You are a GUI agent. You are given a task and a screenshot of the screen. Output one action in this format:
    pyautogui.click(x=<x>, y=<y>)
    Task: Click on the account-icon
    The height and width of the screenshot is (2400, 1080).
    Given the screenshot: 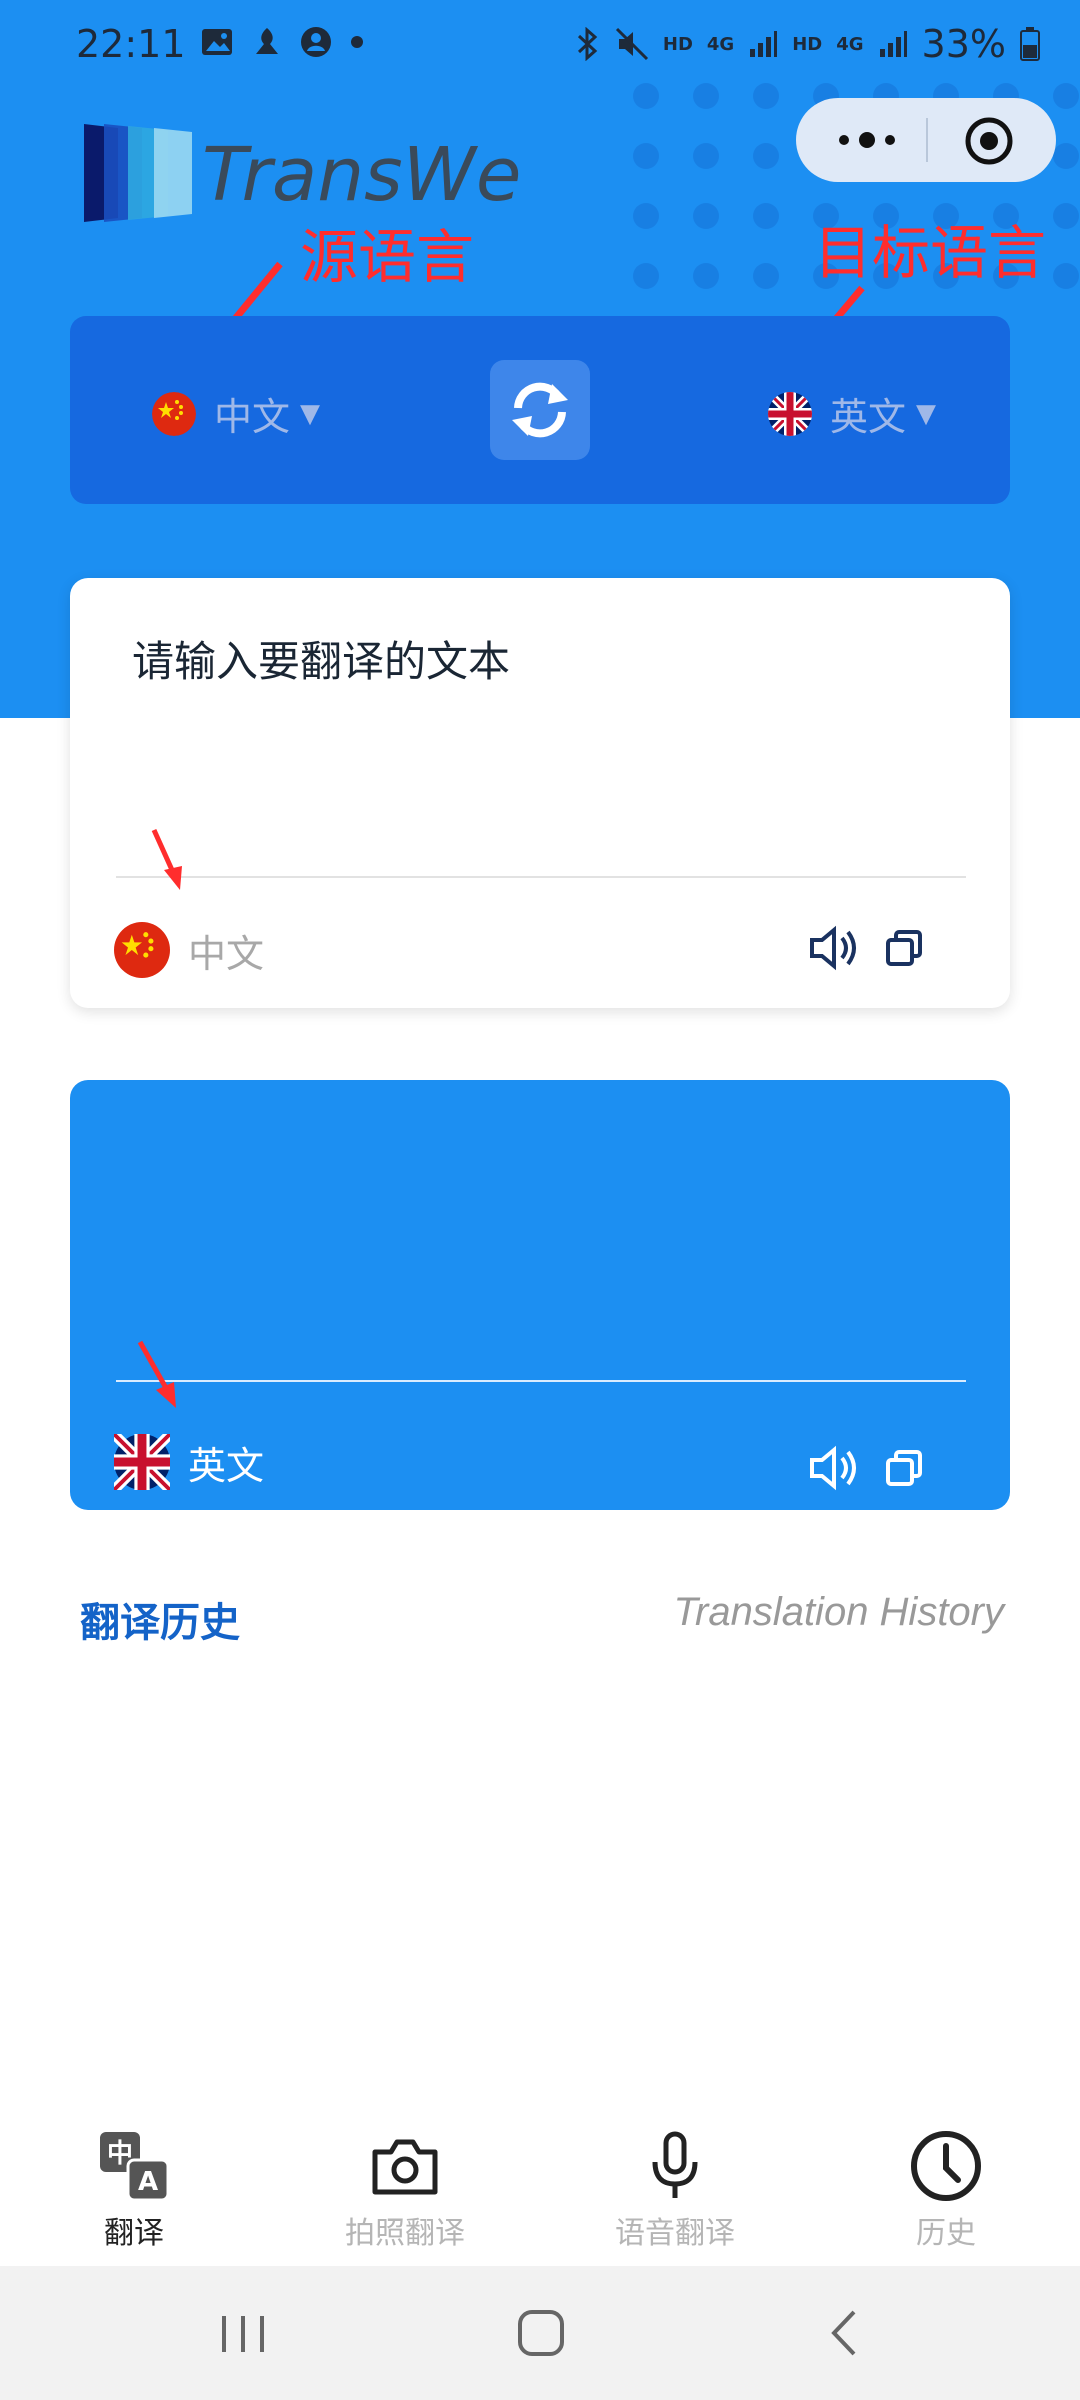 What is the action you would take?
    pyautogui.click(x=316, y=42)
    